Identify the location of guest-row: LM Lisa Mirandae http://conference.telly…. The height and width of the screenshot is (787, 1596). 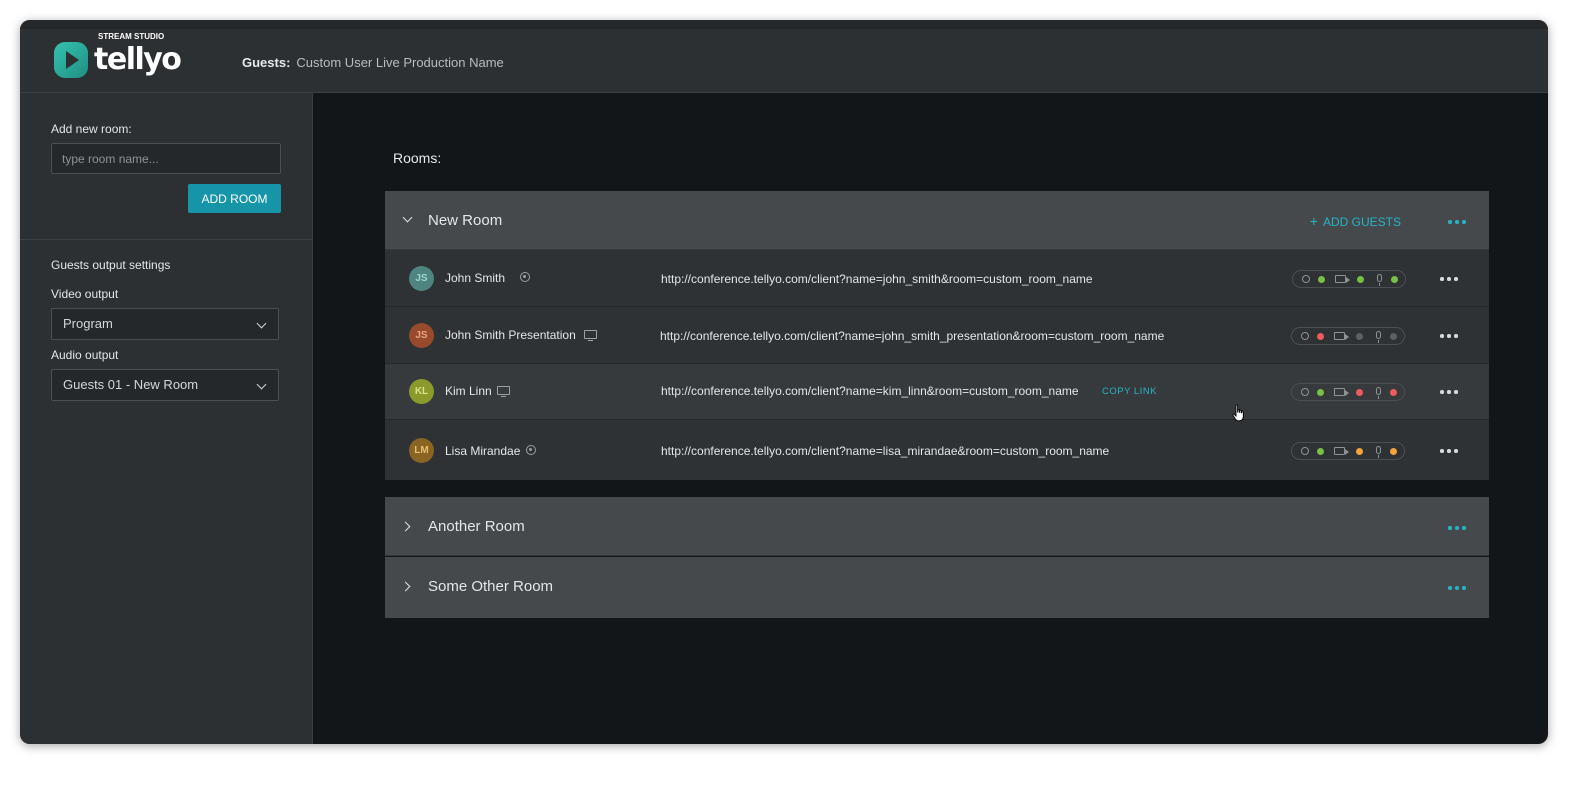
(937, 450).